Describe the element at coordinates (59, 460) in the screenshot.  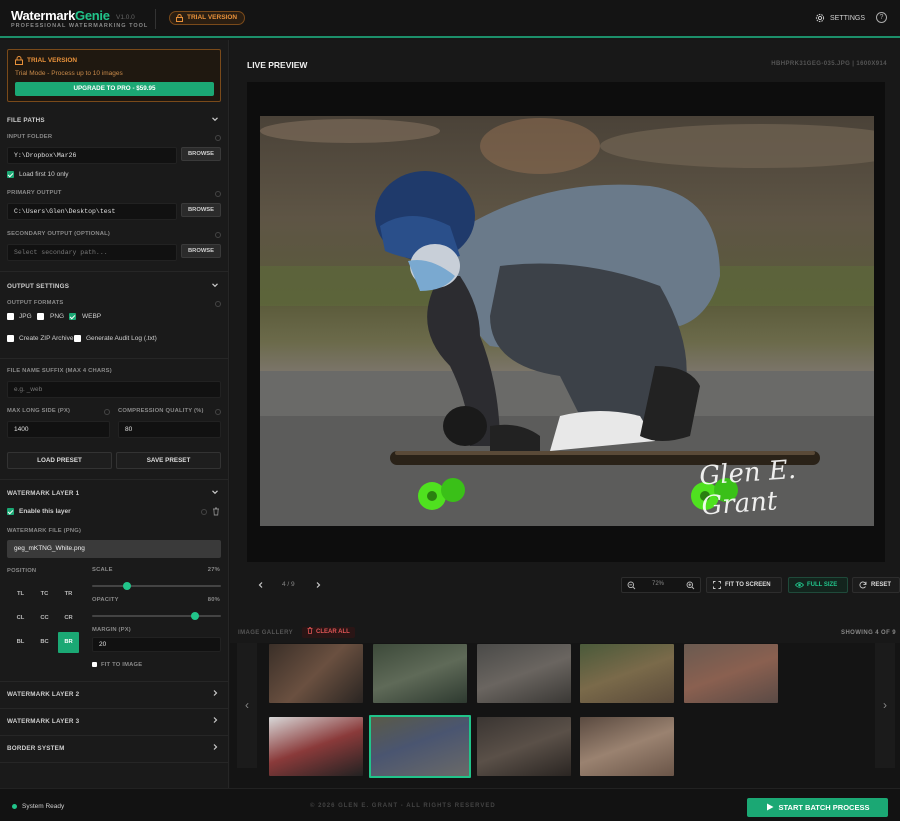
I see `load-preset-button: LOAD PRESET` at that location.